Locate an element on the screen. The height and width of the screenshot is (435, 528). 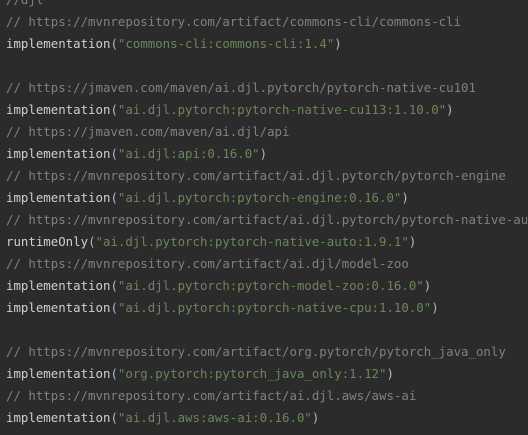
dependency-line: implementation("ai.djl:api:0.16.0") is located at coordinates (267, 154).